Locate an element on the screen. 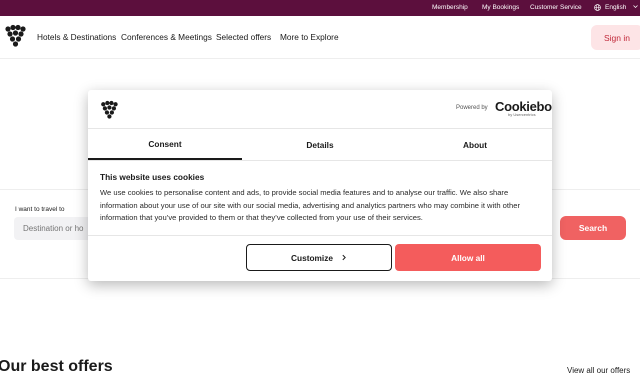 The image size is (640, 376). customize-label: Customize is located at coordinates (312, 257).